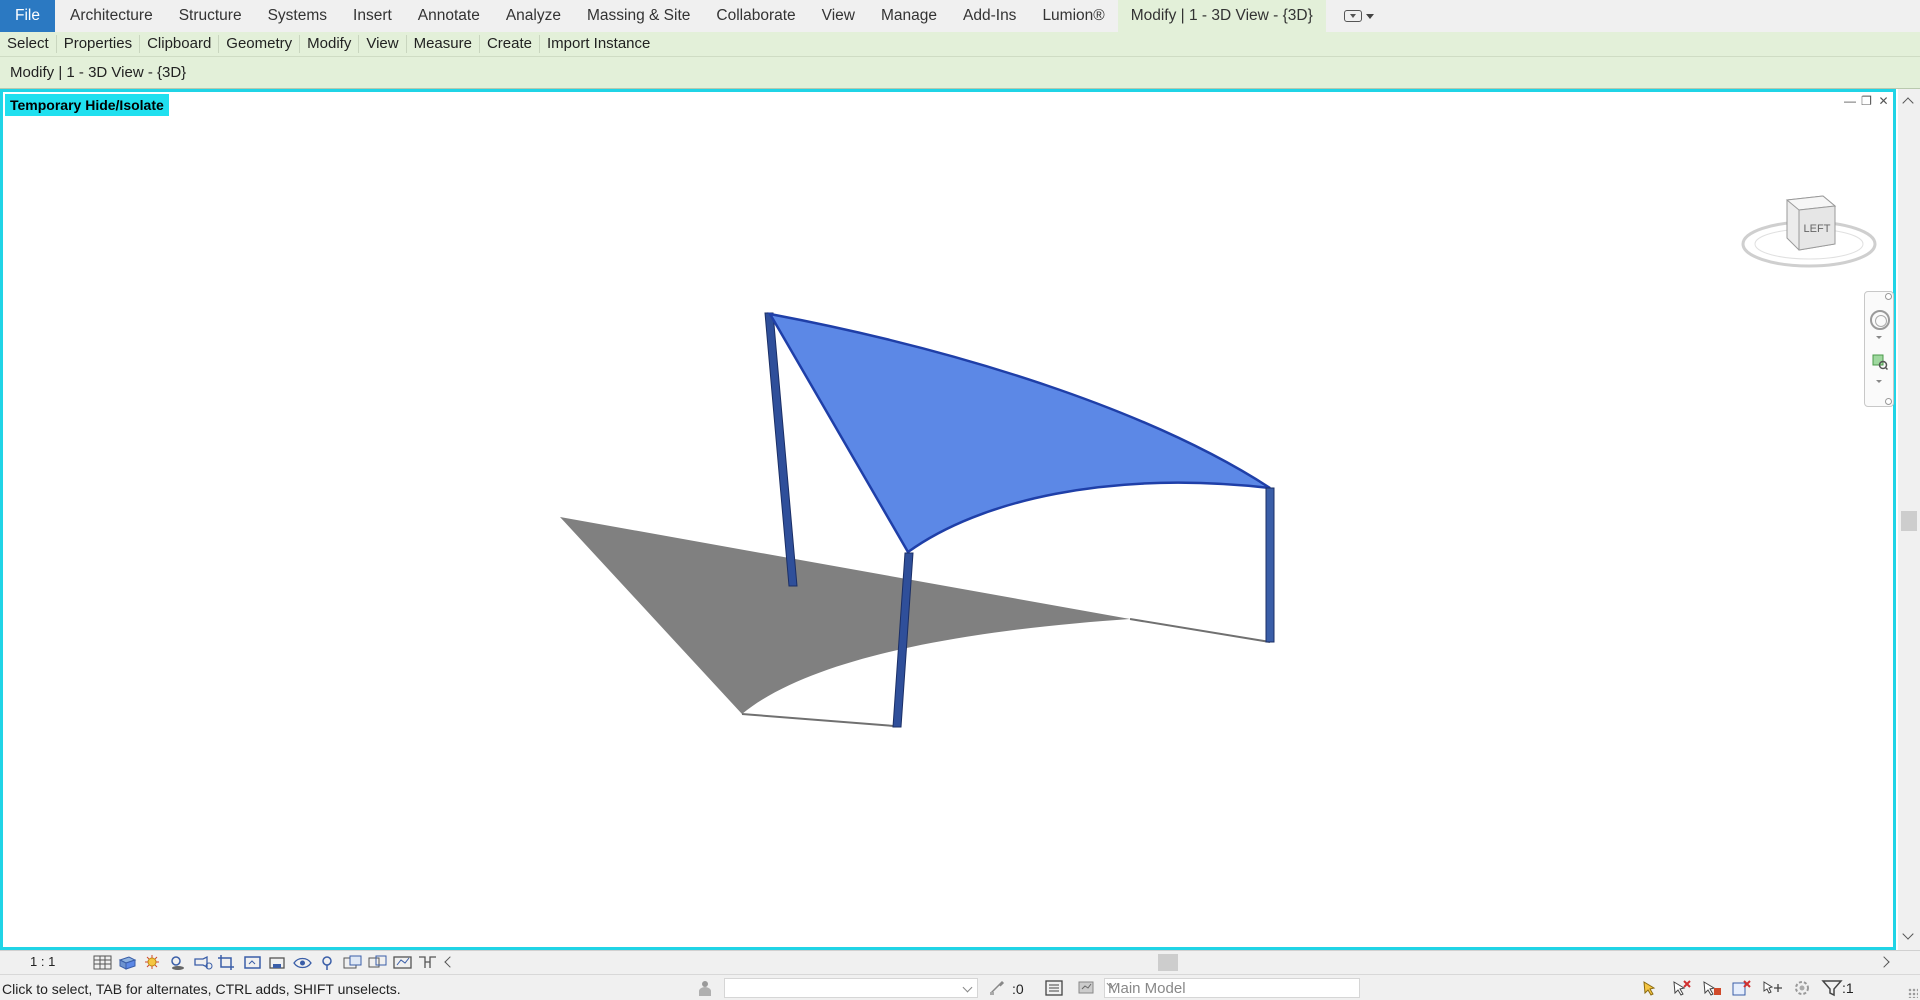 This screenshot has height=1000, width=1920. I want to click on panel-modify: Modify, so click(330, 44).